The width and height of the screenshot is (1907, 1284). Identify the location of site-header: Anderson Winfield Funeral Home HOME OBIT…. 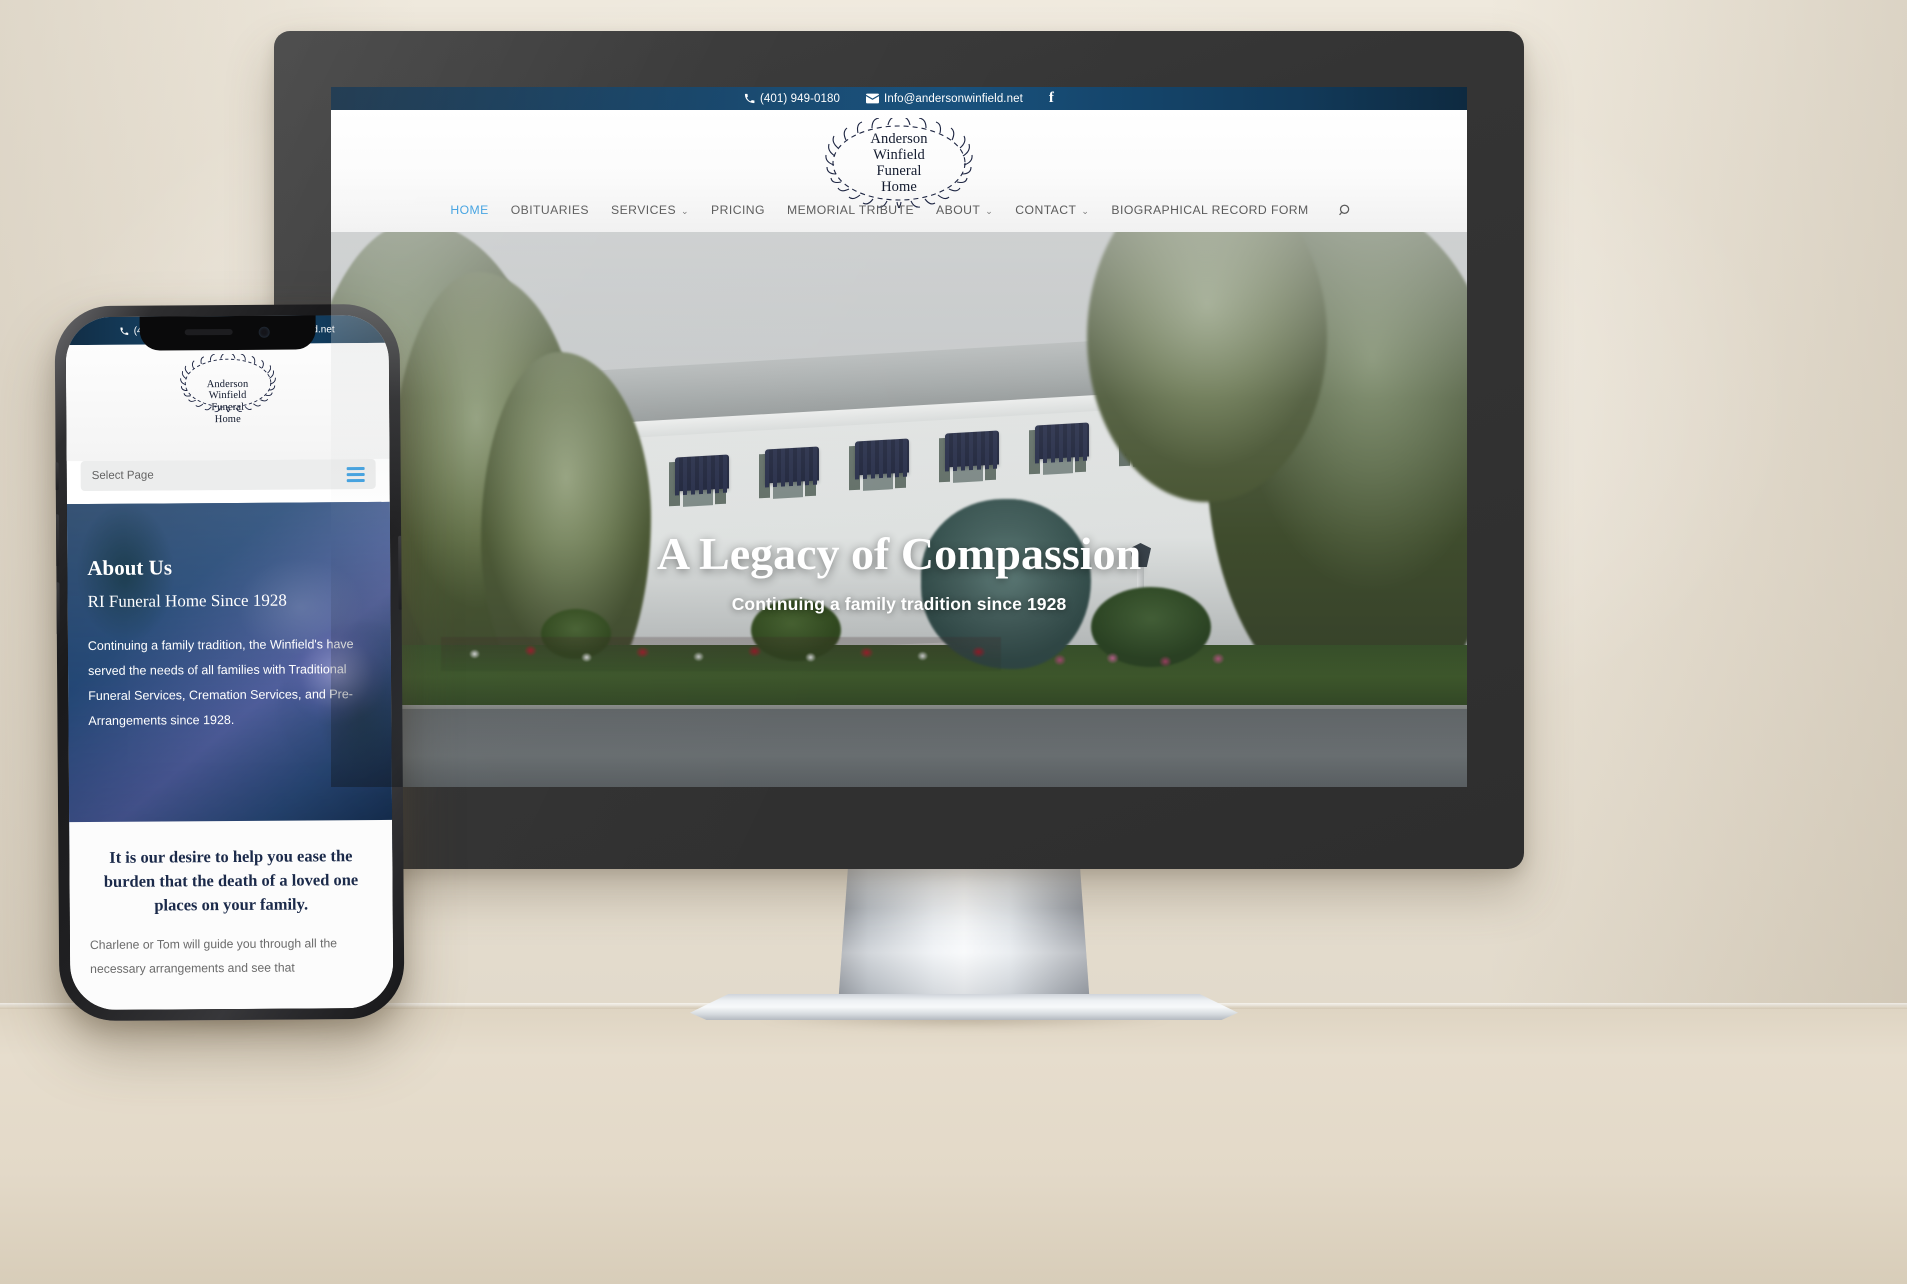
(899, 171).